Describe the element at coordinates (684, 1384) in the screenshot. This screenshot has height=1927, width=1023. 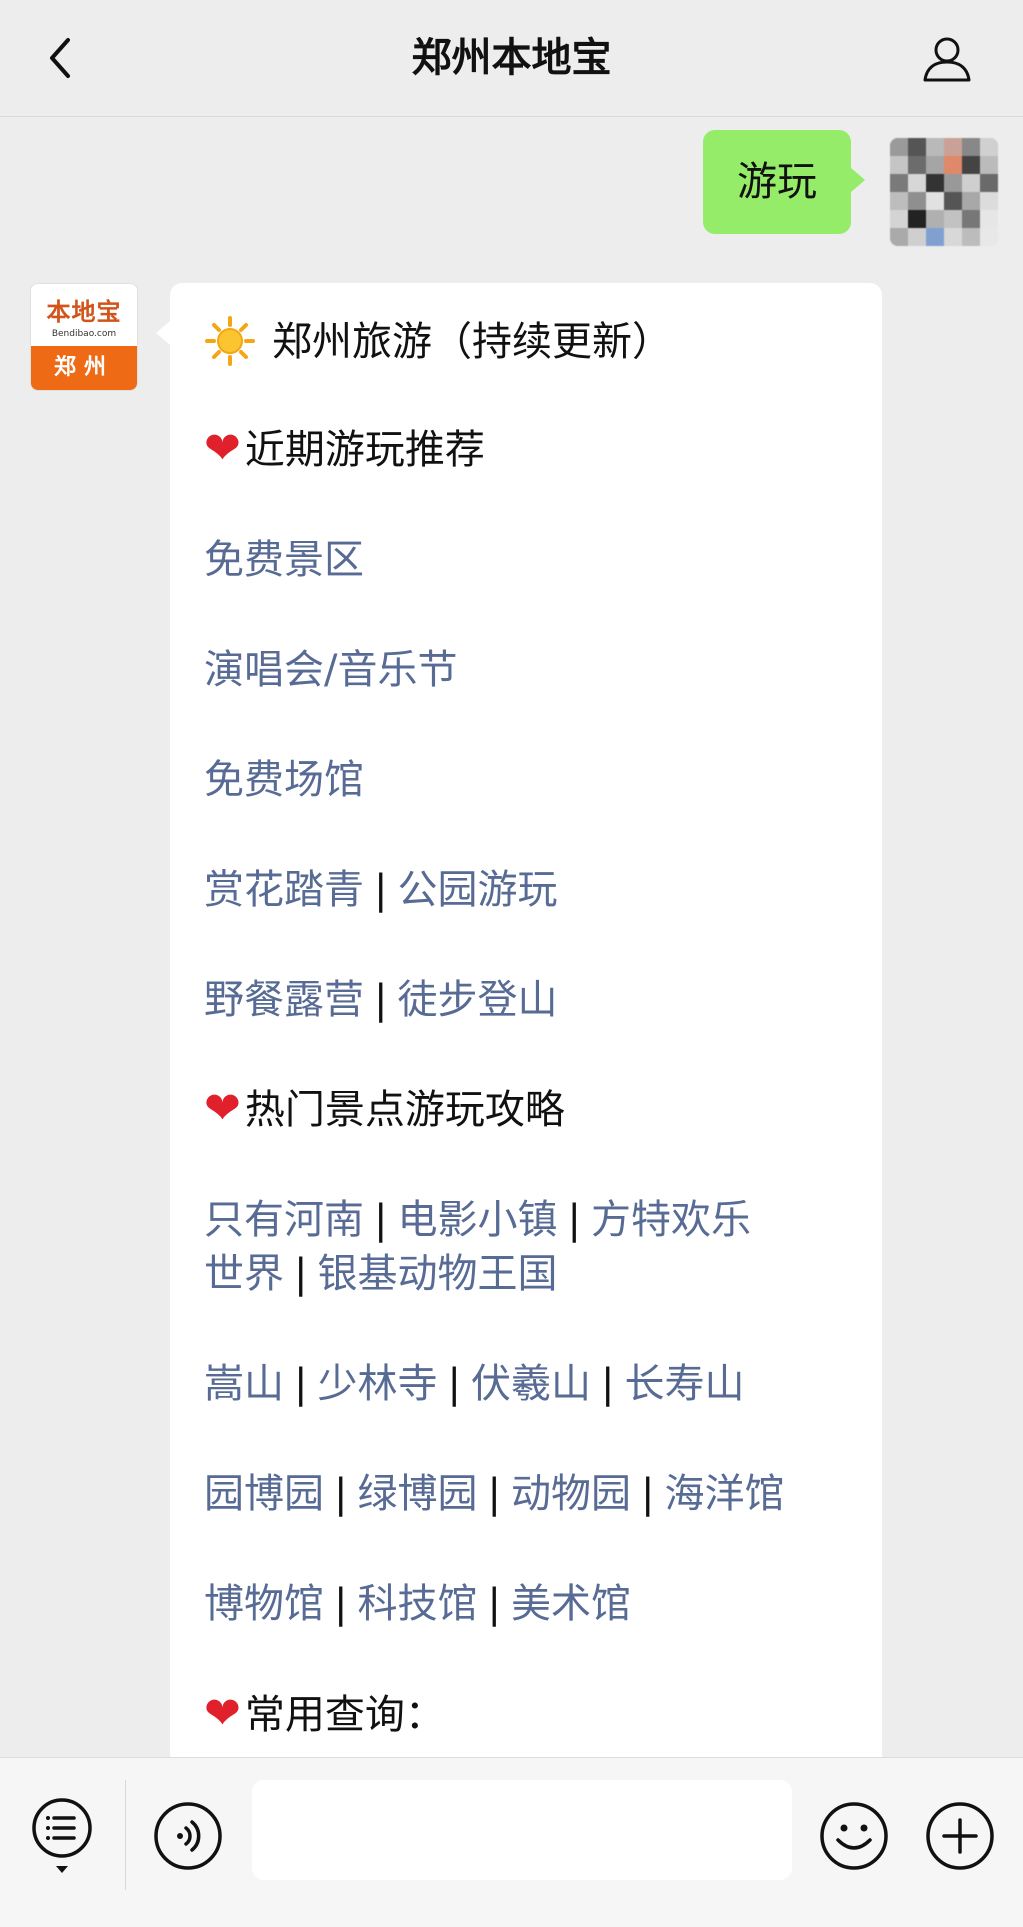
I see `link-changshou: 长寿山` at that location.